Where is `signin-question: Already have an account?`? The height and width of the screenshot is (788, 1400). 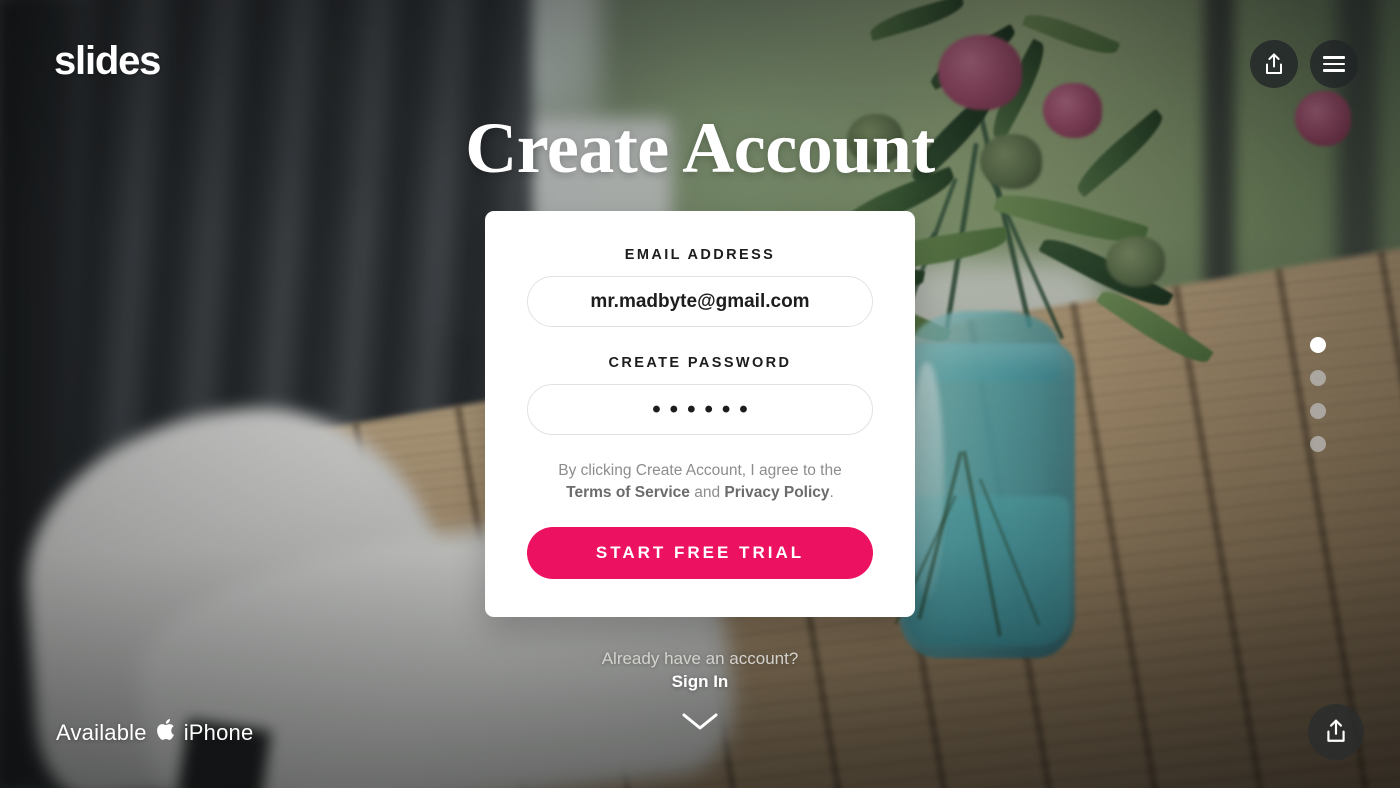 signin-question: Already have an account? is located at coordinates (700, 658).